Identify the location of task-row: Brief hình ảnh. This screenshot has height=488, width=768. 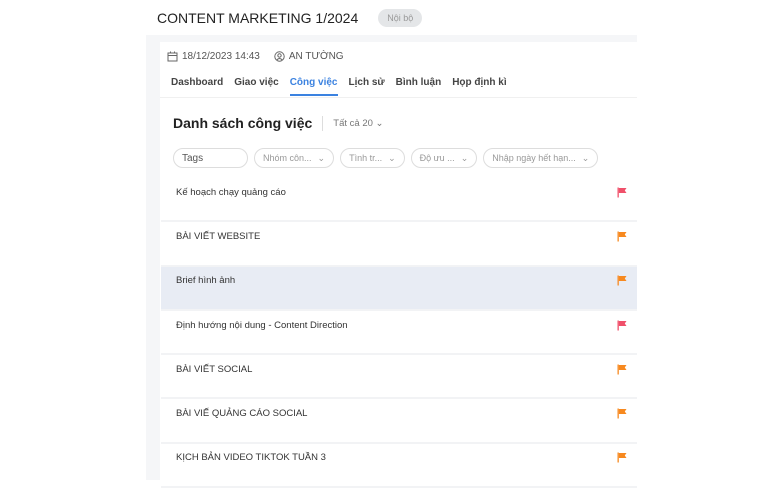
(399, 288).